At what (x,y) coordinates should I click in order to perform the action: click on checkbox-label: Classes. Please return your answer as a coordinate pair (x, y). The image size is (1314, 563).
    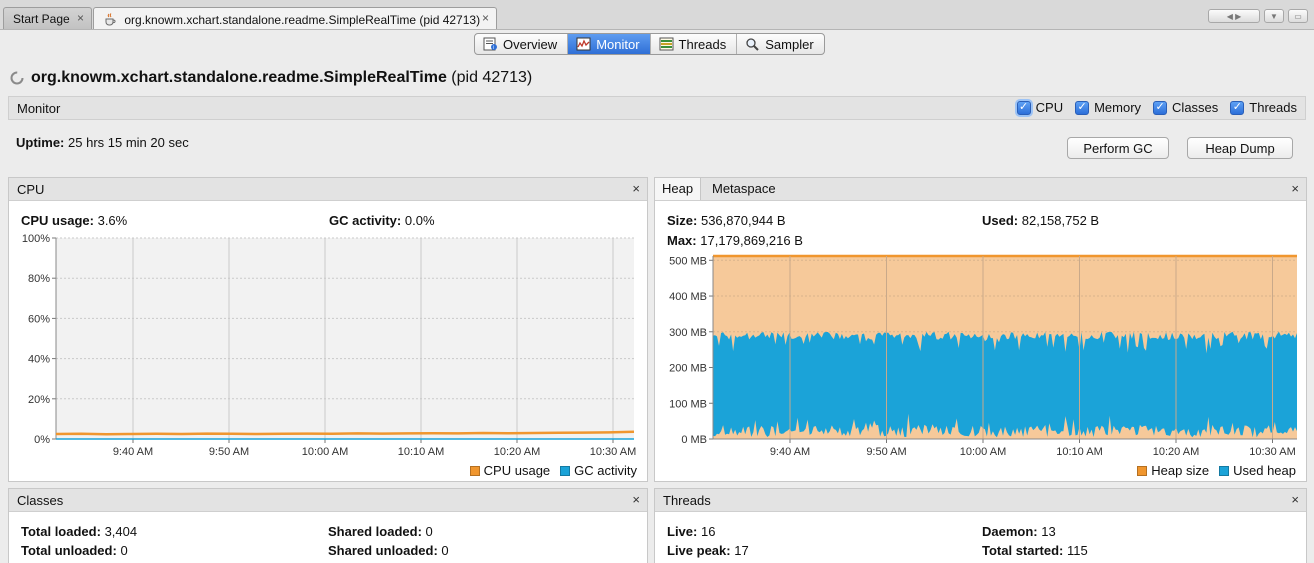
    Looking at the image, I should click on (1195, 107).